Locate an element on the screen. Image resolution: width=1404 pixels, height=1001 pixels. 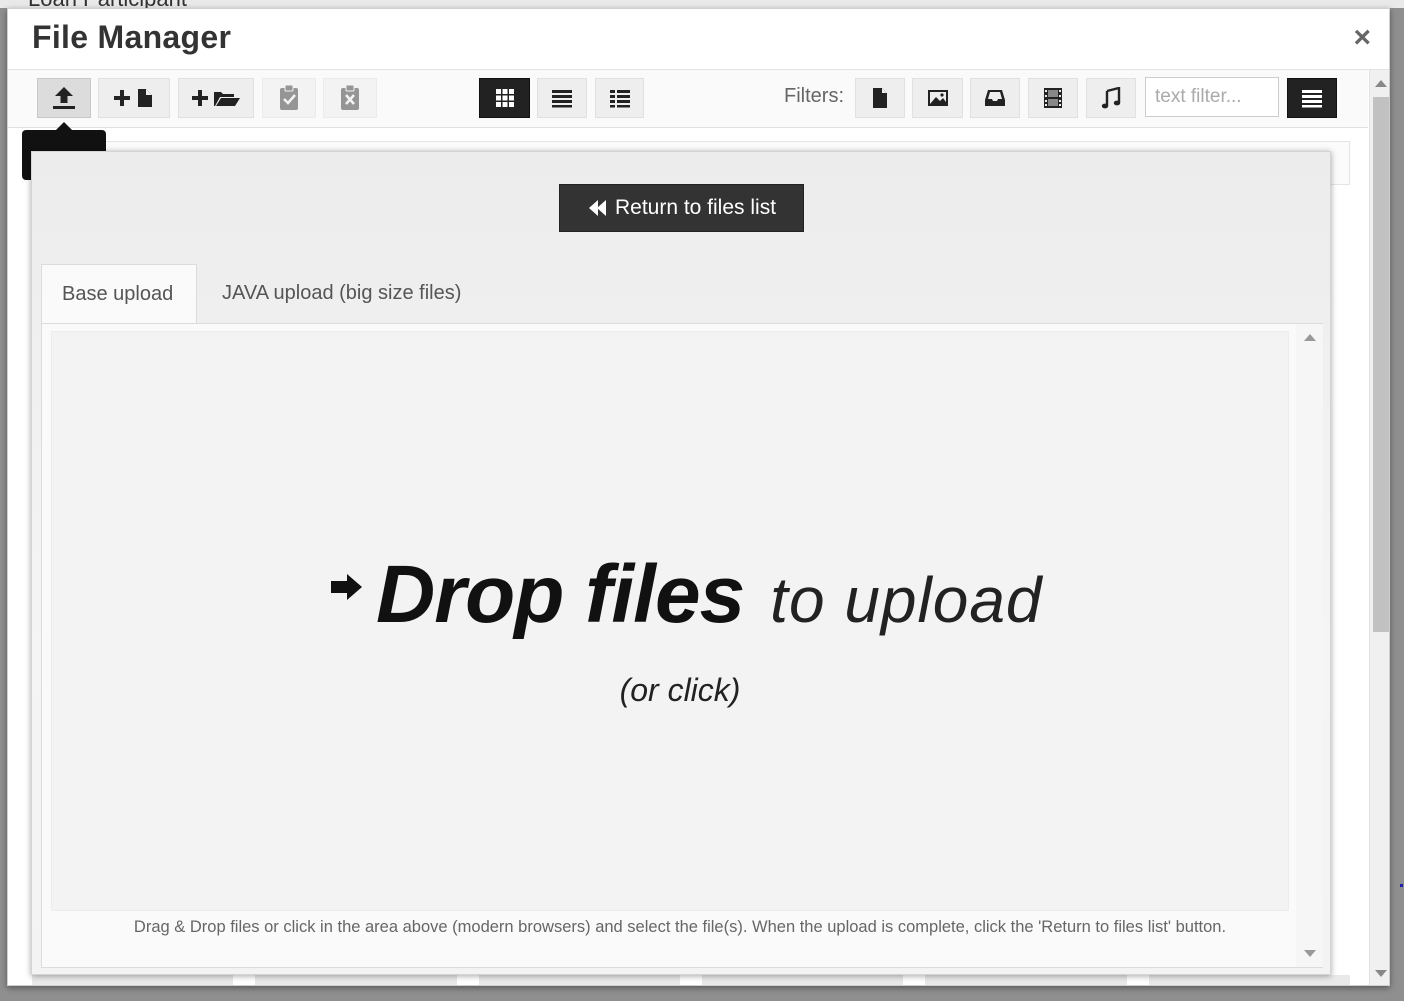
drop-headline: Drop files to upload is located at coordinates (686, 595).